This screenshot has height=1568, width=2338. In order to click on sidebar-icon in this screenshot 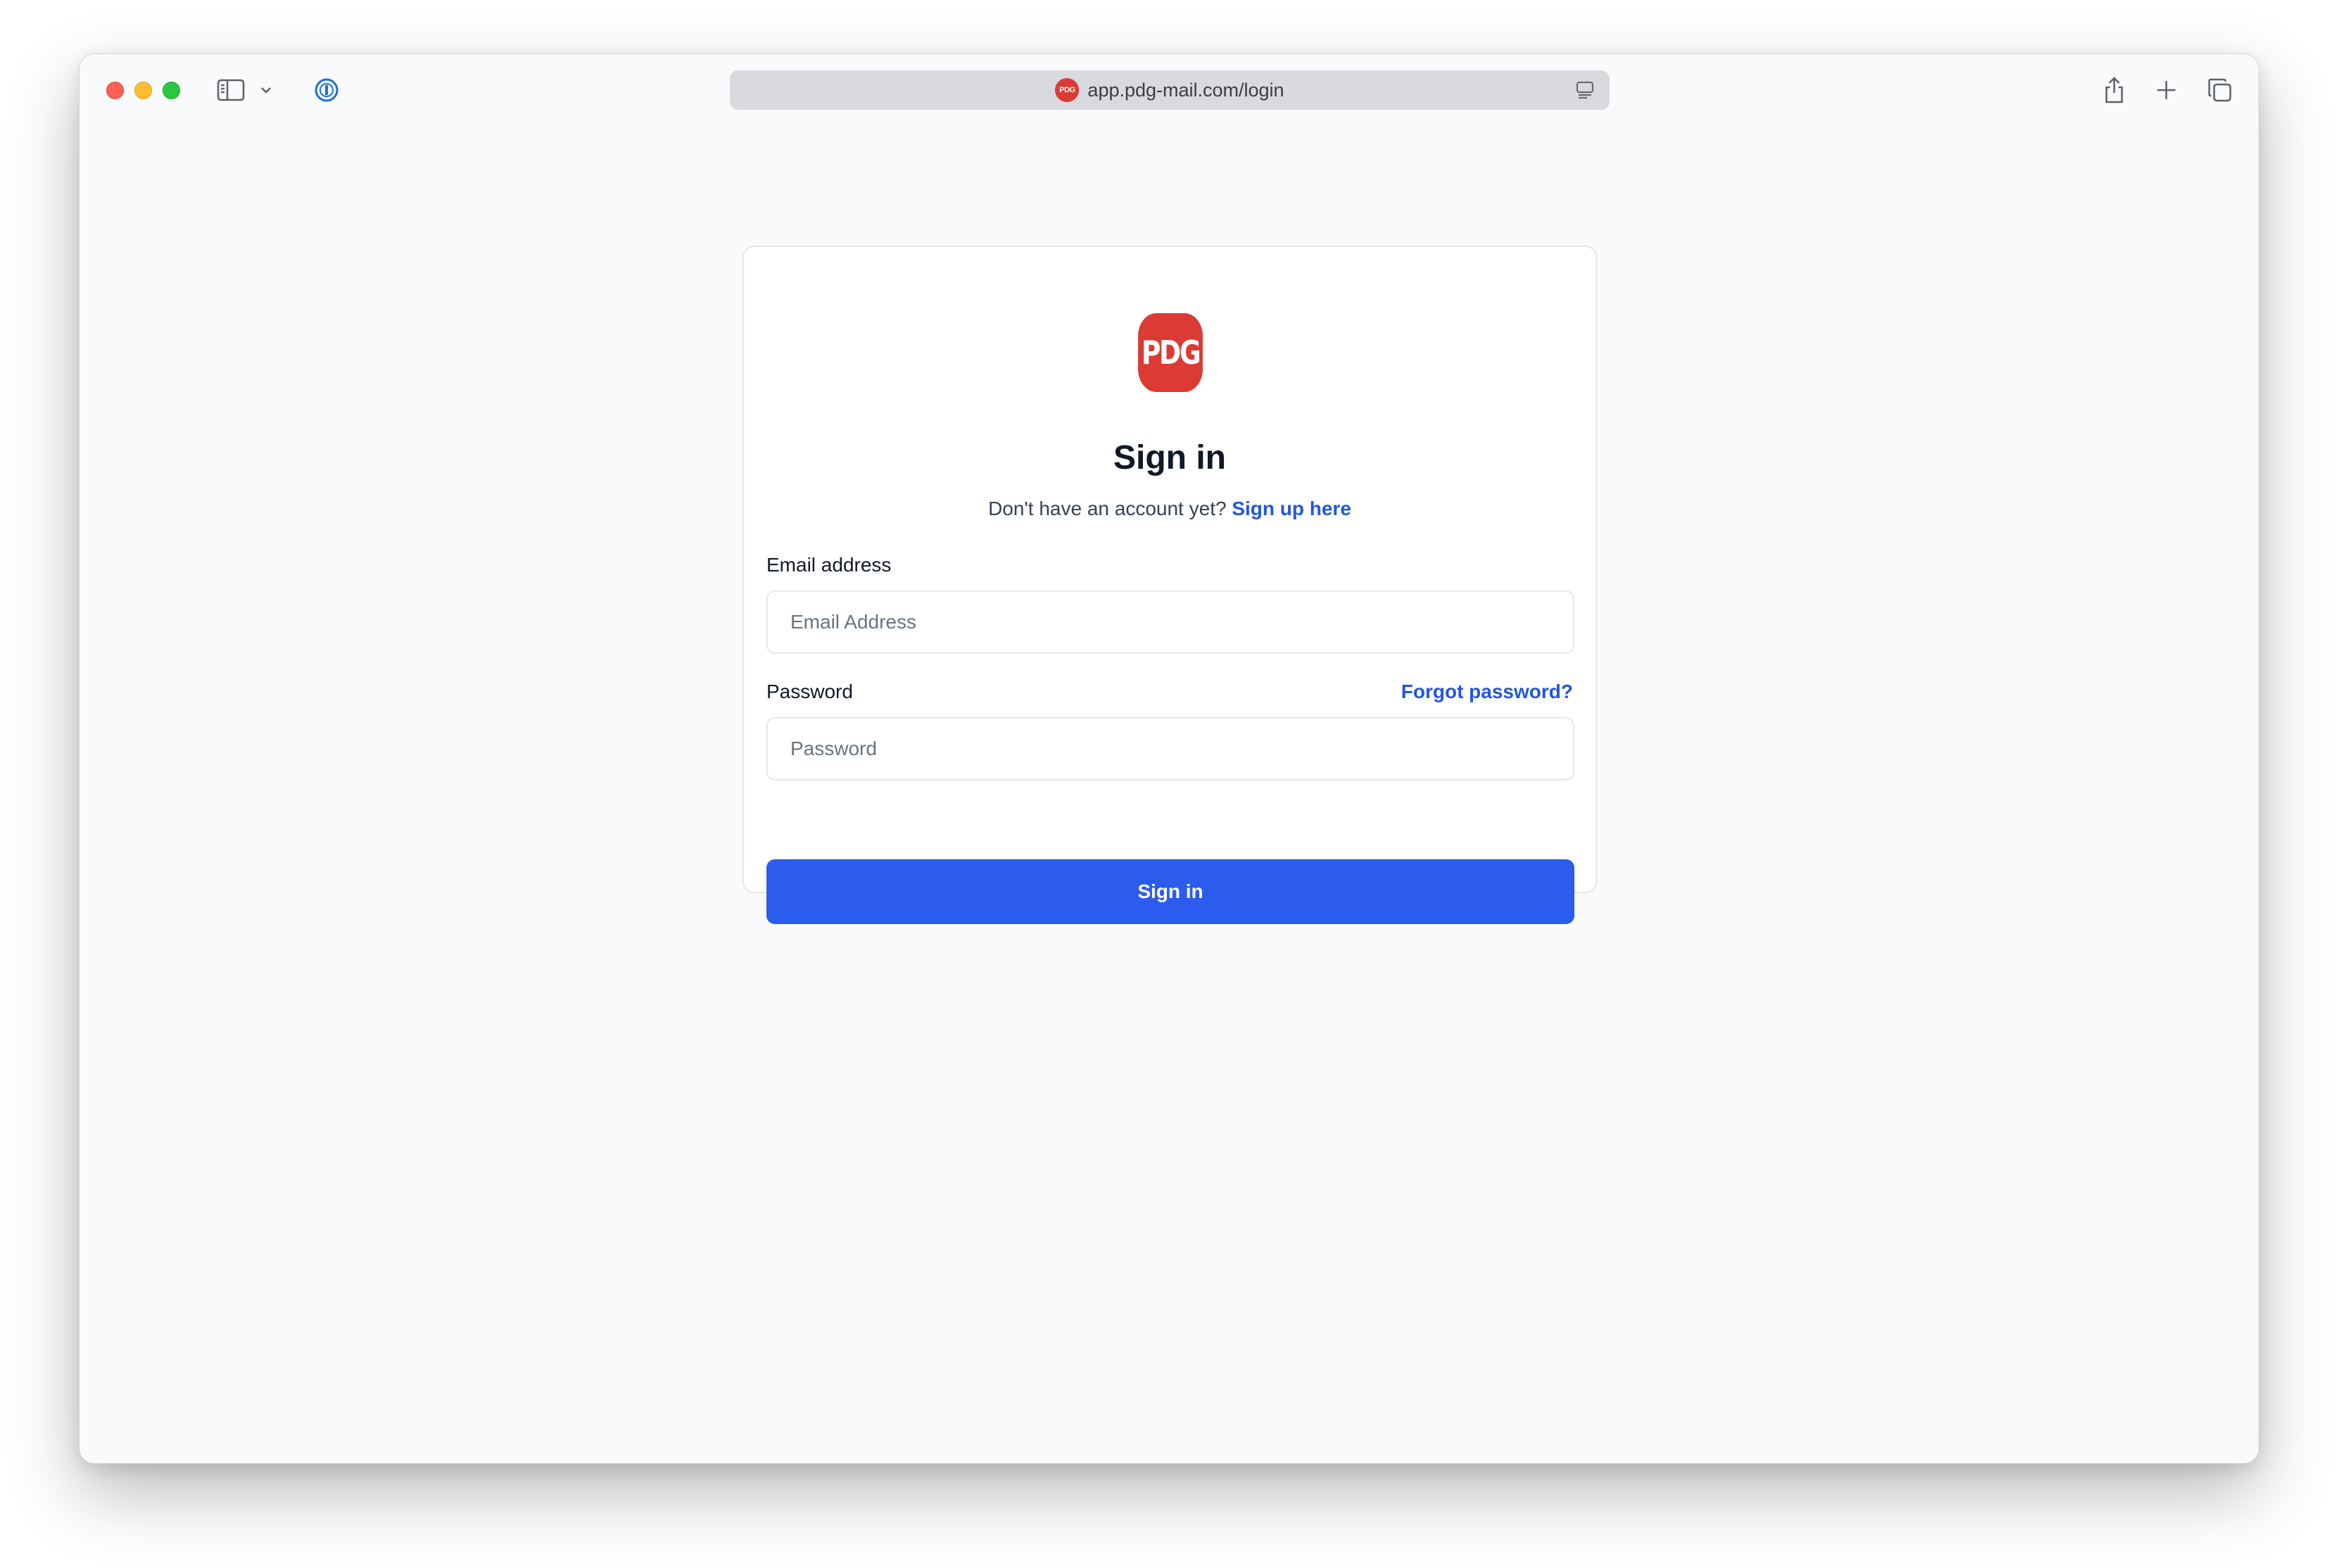, I will do `click(230, 90)`.